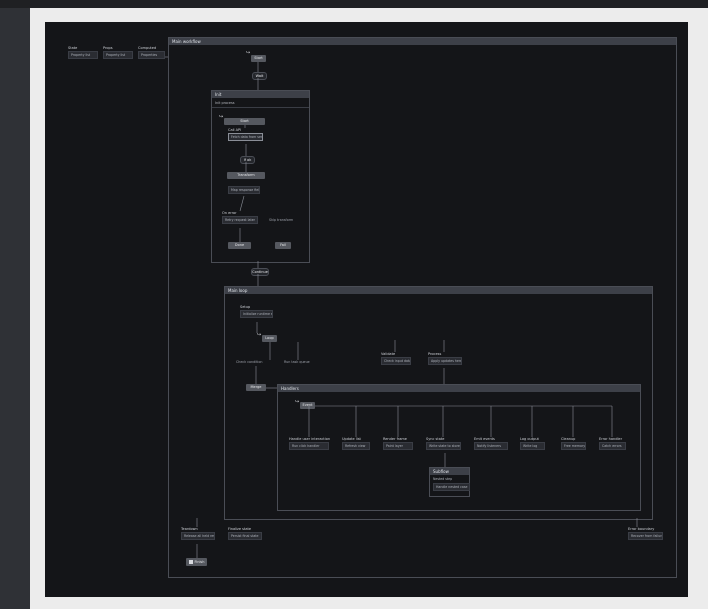 This screenshot has height=609, width=708. I want to click on loop-start-node: Loop, so click(269, 338).